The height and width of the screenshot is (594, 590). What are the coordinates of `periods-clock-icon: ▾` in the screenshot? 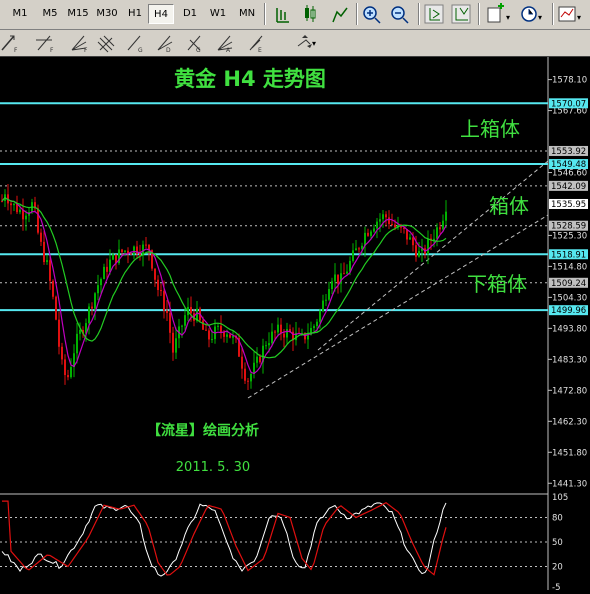 It's located at (531, 14).